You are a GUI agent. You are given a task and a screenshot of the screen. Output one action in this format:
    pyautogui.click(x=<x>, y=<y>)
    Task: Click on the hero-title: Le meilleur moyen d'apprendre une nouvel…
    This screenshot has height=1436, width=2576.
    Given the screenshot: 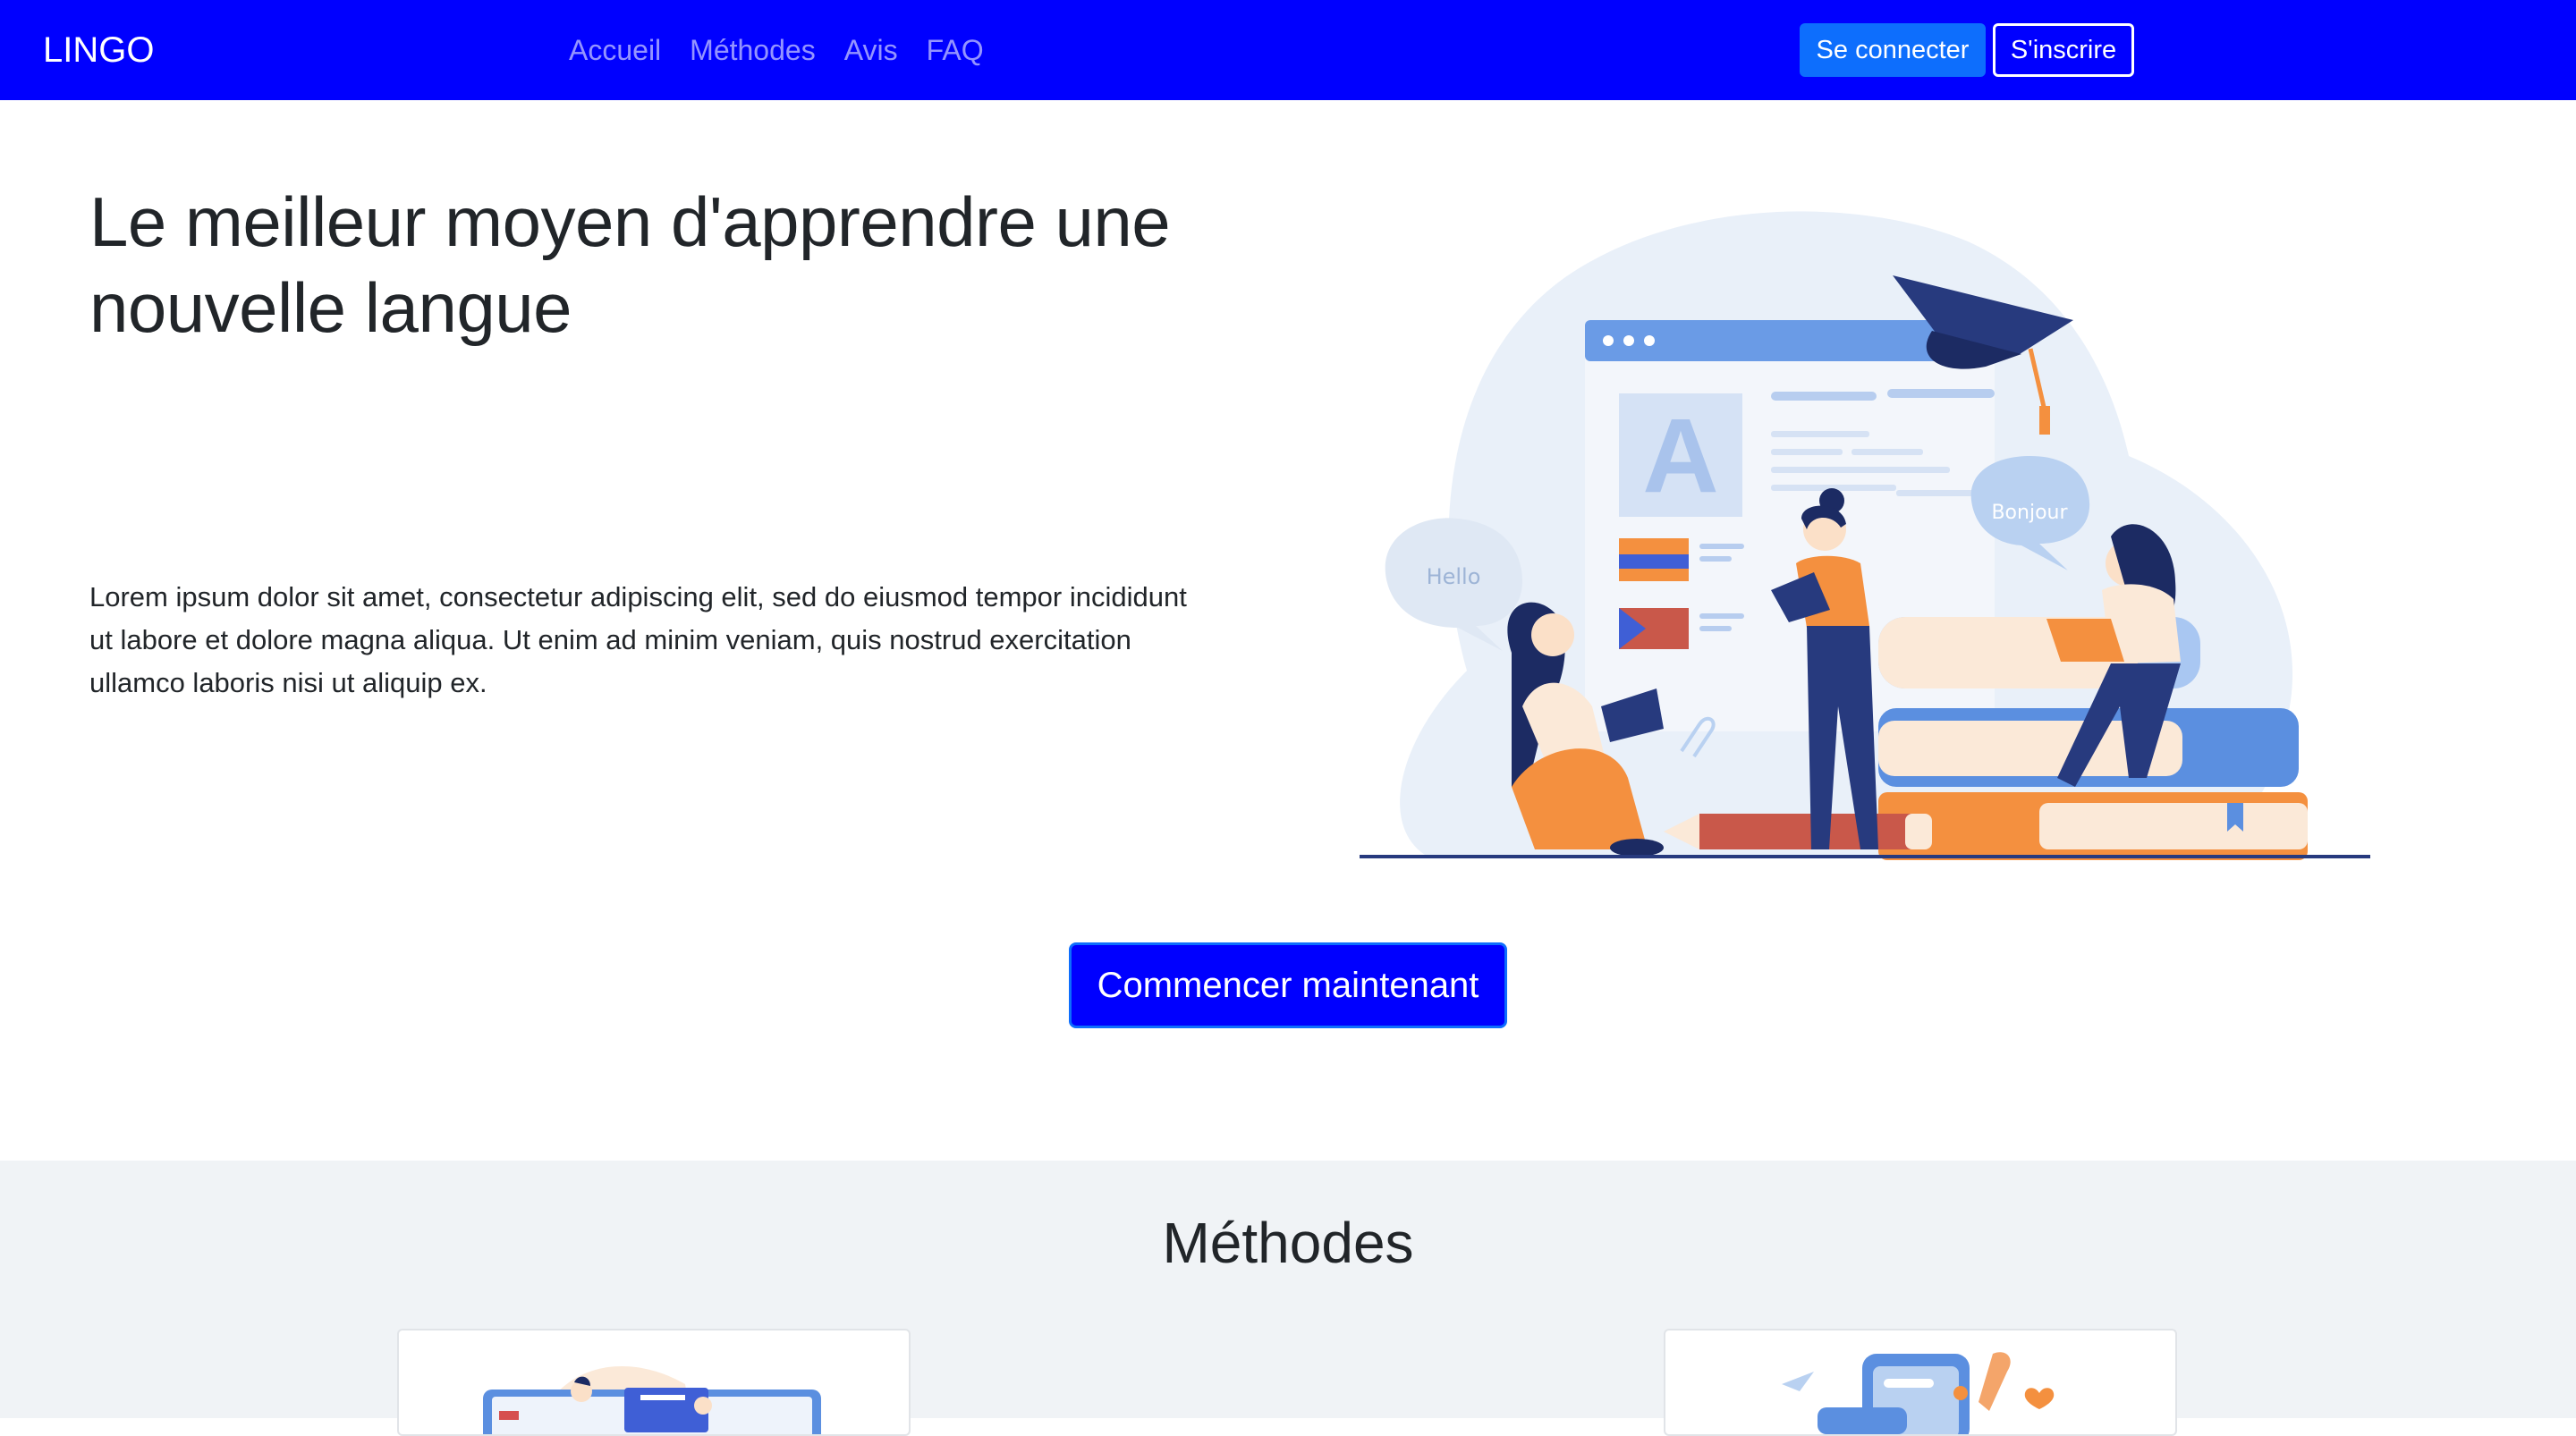 What is the action you would take?
    pyautogui.click(x=630, y=264)
    